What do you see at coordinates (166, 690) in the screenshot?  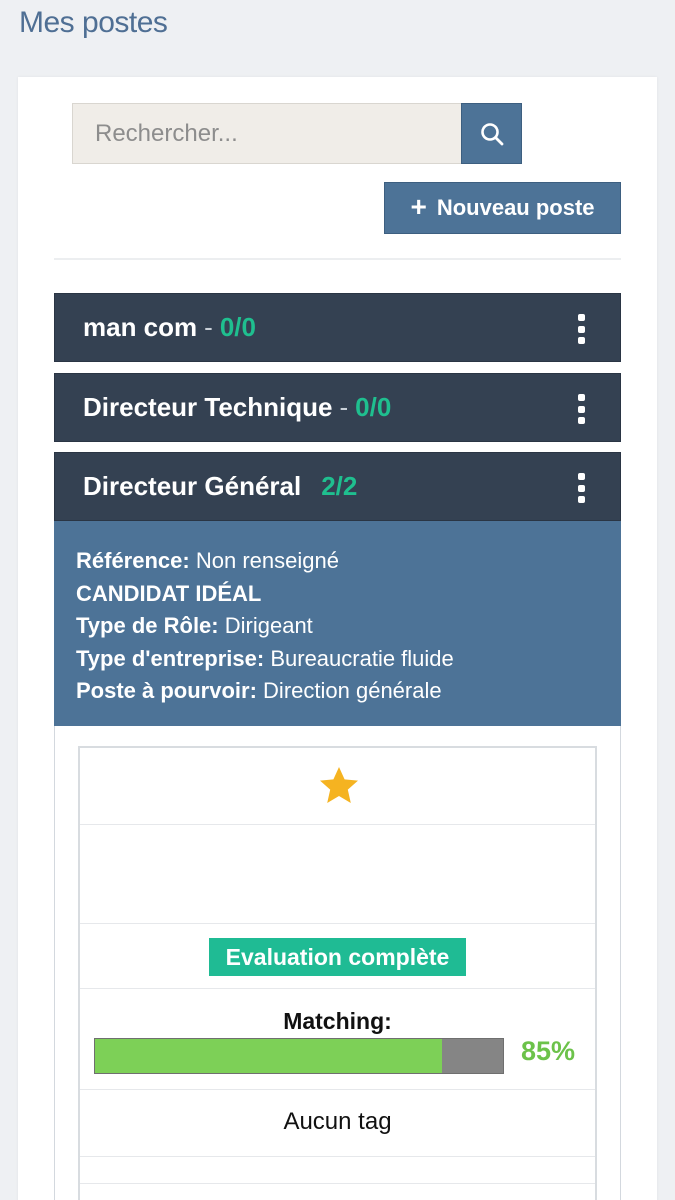 I see `position-label: Poste à pourvoir:` at bounding box center [166, 690].